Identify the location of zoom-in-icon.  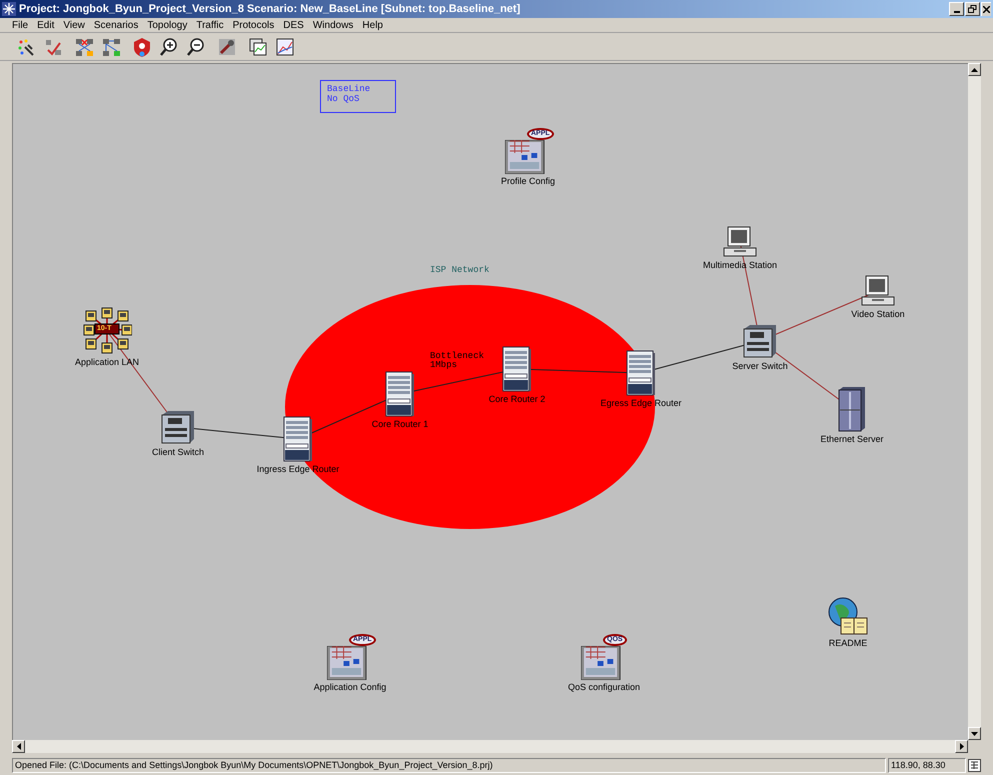
(169, 46).